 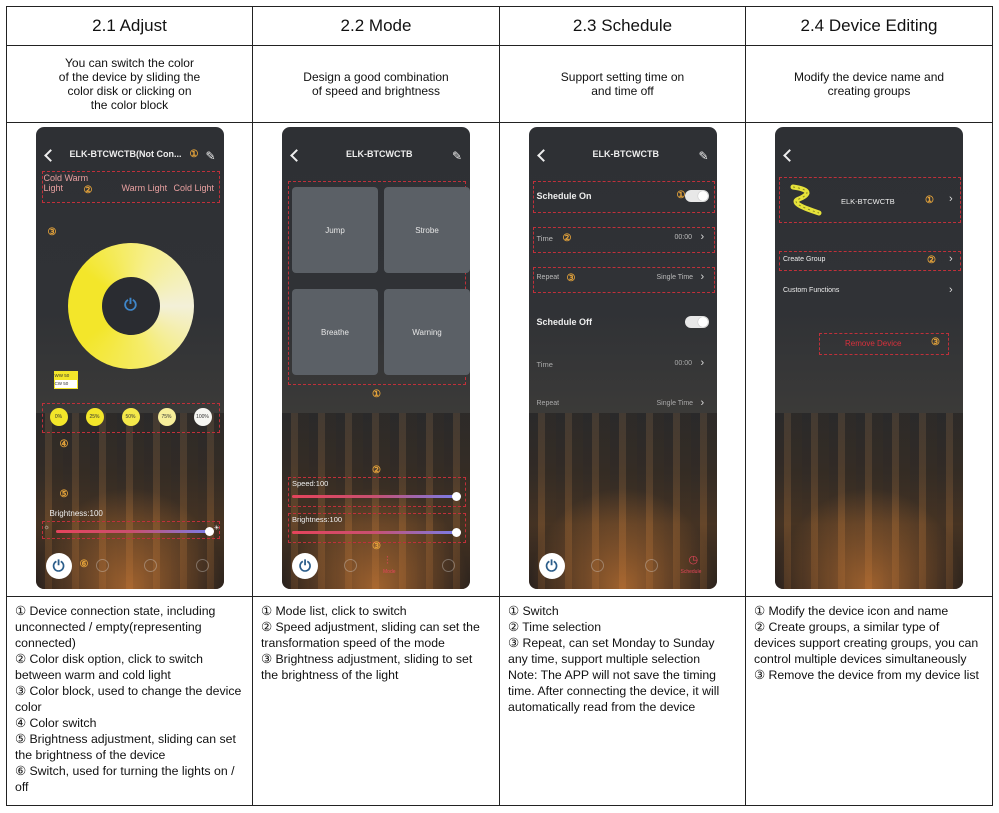 What do you see at coordinates (696, 196) in the screenshot?
I see `schedule-on-toggle` at bounding box center [696, 196].